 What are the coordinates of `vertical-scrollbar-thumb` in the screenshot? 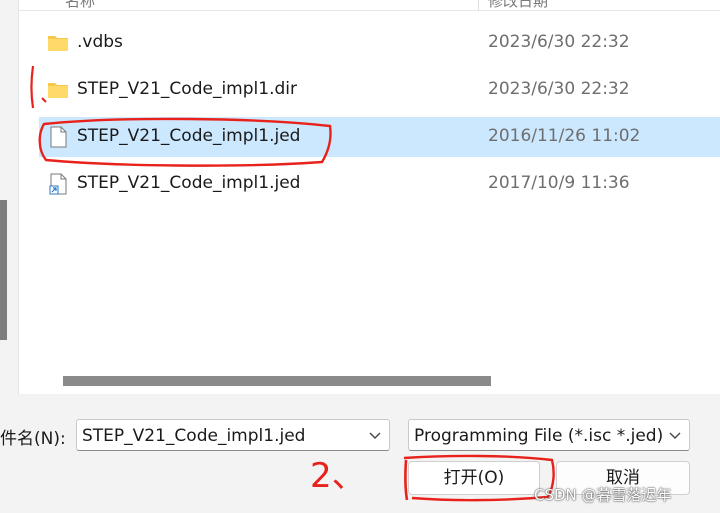 It's located at (3, 270).